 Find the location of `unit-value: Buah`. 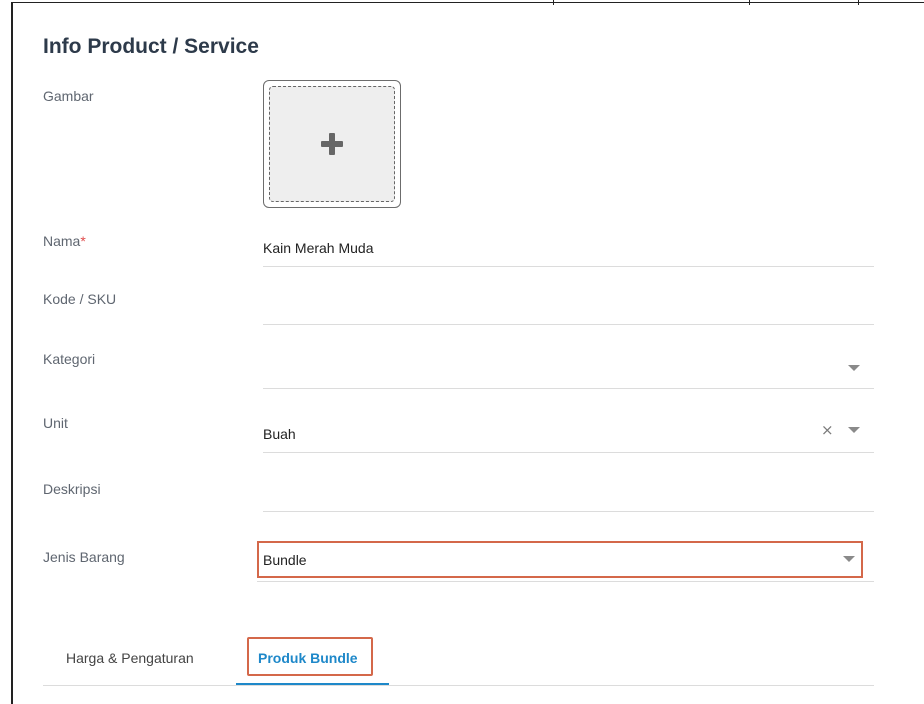

unit-value: Buah is located at coordinates (279, 434).